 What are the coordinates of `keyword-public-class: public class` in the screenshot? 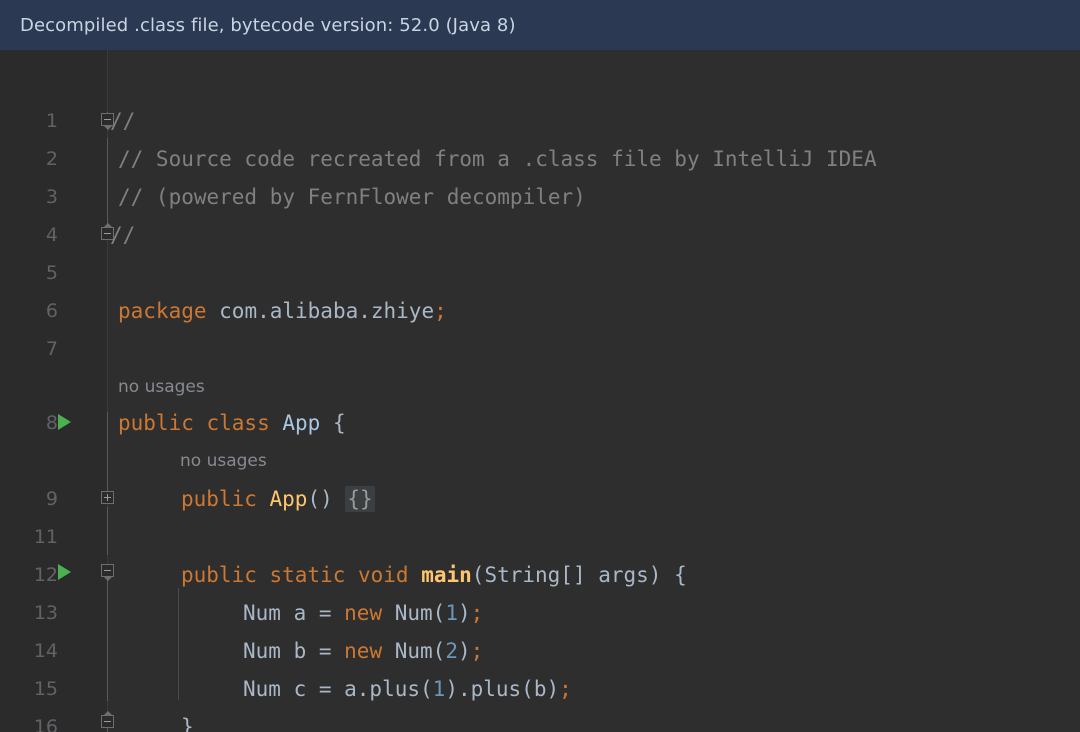 It's located at (200, 423).